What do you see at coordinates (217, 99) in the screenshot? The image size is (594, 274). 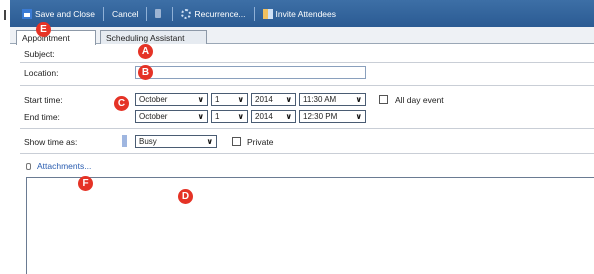 I see `start-day-value: 1` at bounding box center [217, 99].